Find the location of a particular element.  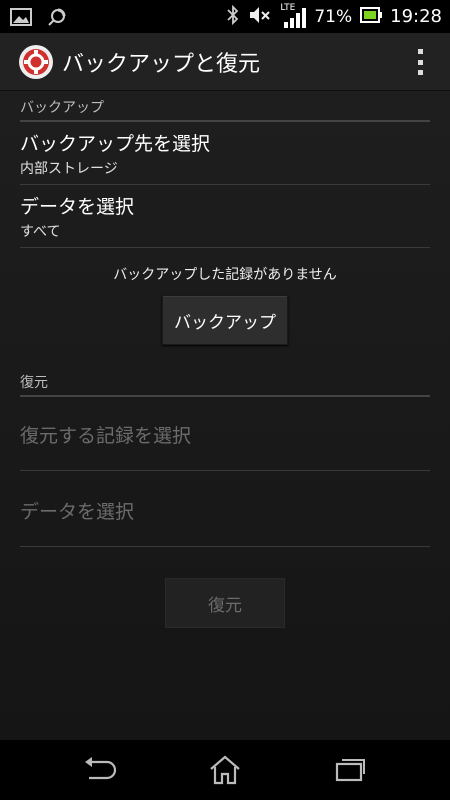

gallery-icon is located at coordinates (21, 19).